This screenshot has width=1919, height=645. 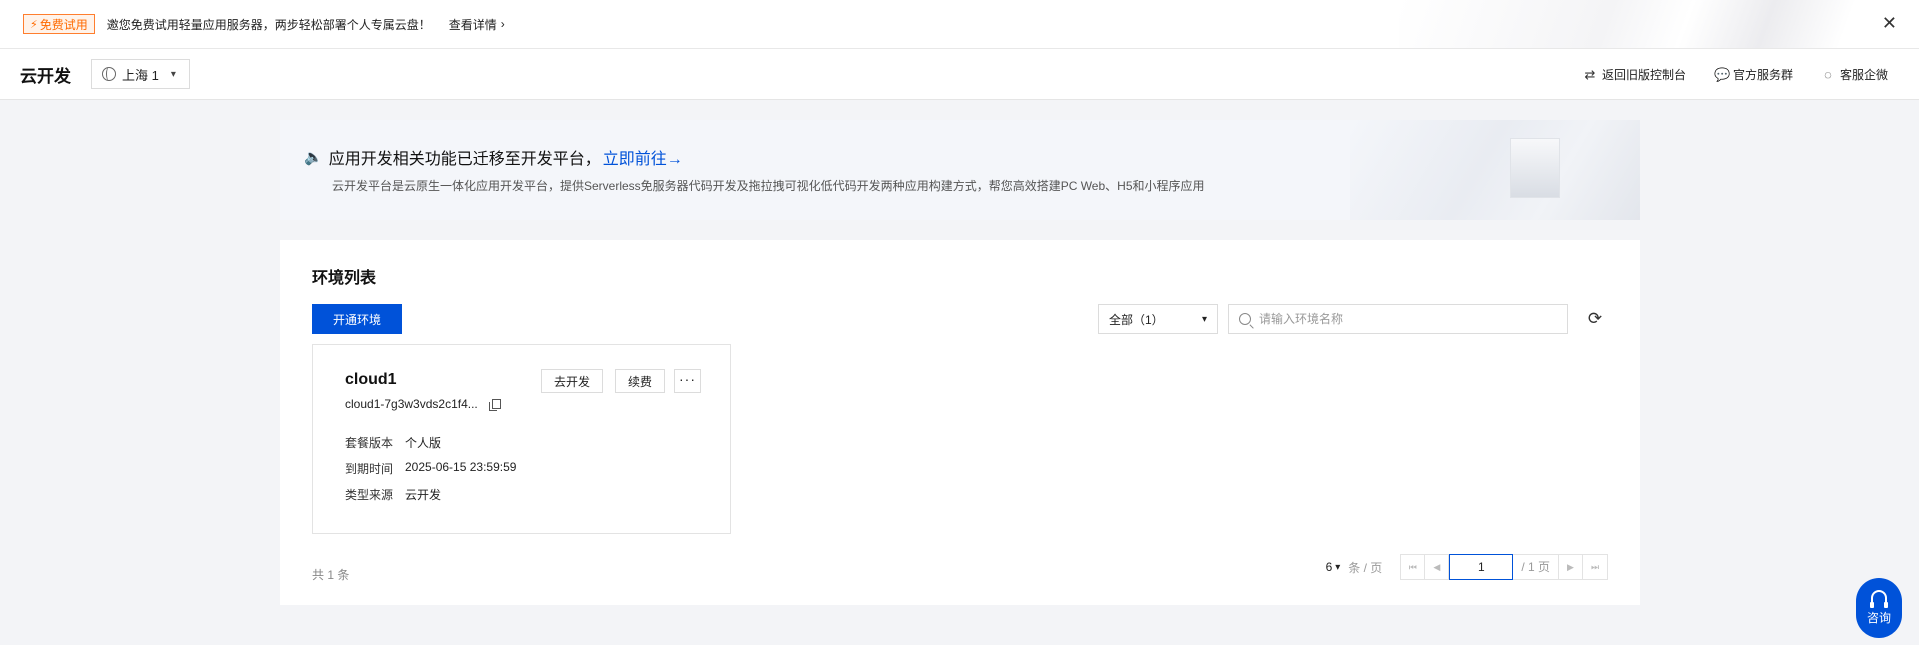 I want to click on prev-page-icon: ◀, so click(x=1437, y=567).